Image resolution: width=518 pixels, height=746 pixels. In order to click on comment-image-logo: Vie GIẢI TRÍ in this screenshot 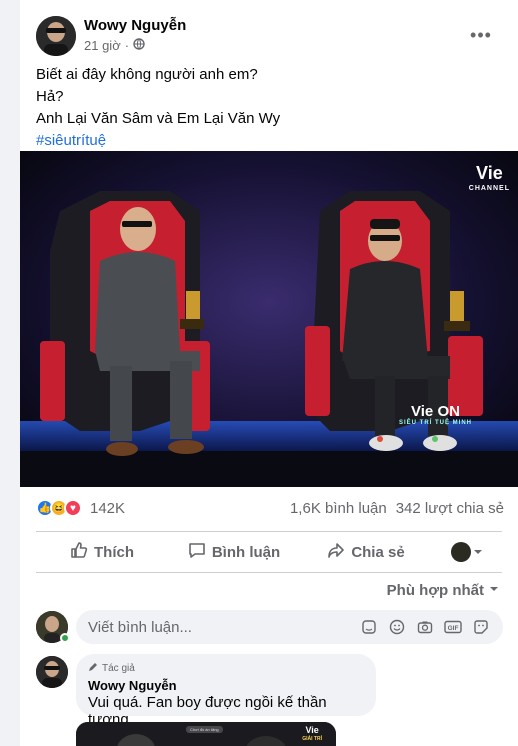, I will do `click(312, 735)`.